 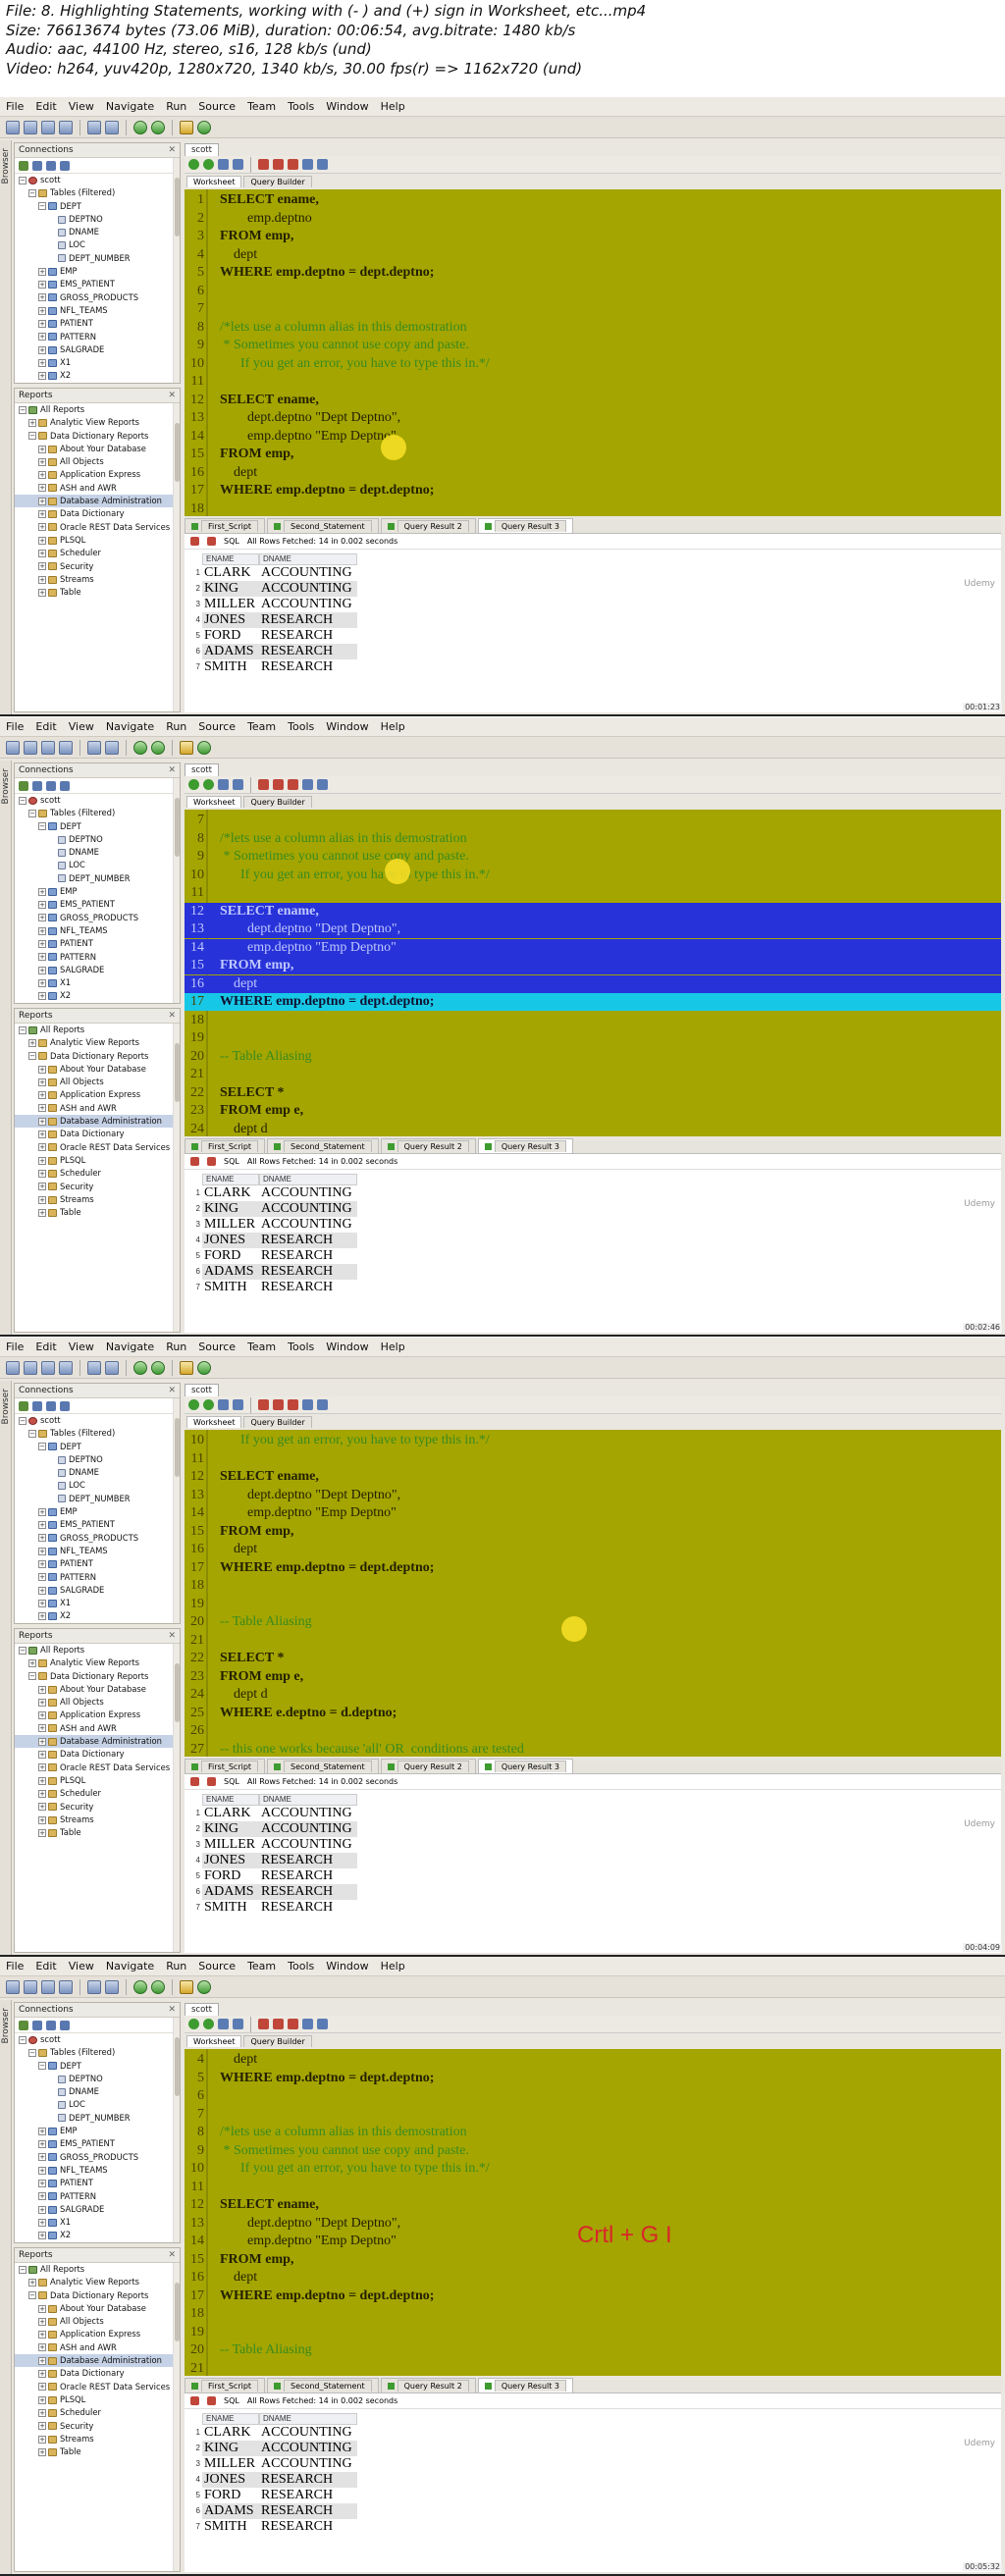 I want to click on reports-tree-item: + Table, so click(x=97, y=592).